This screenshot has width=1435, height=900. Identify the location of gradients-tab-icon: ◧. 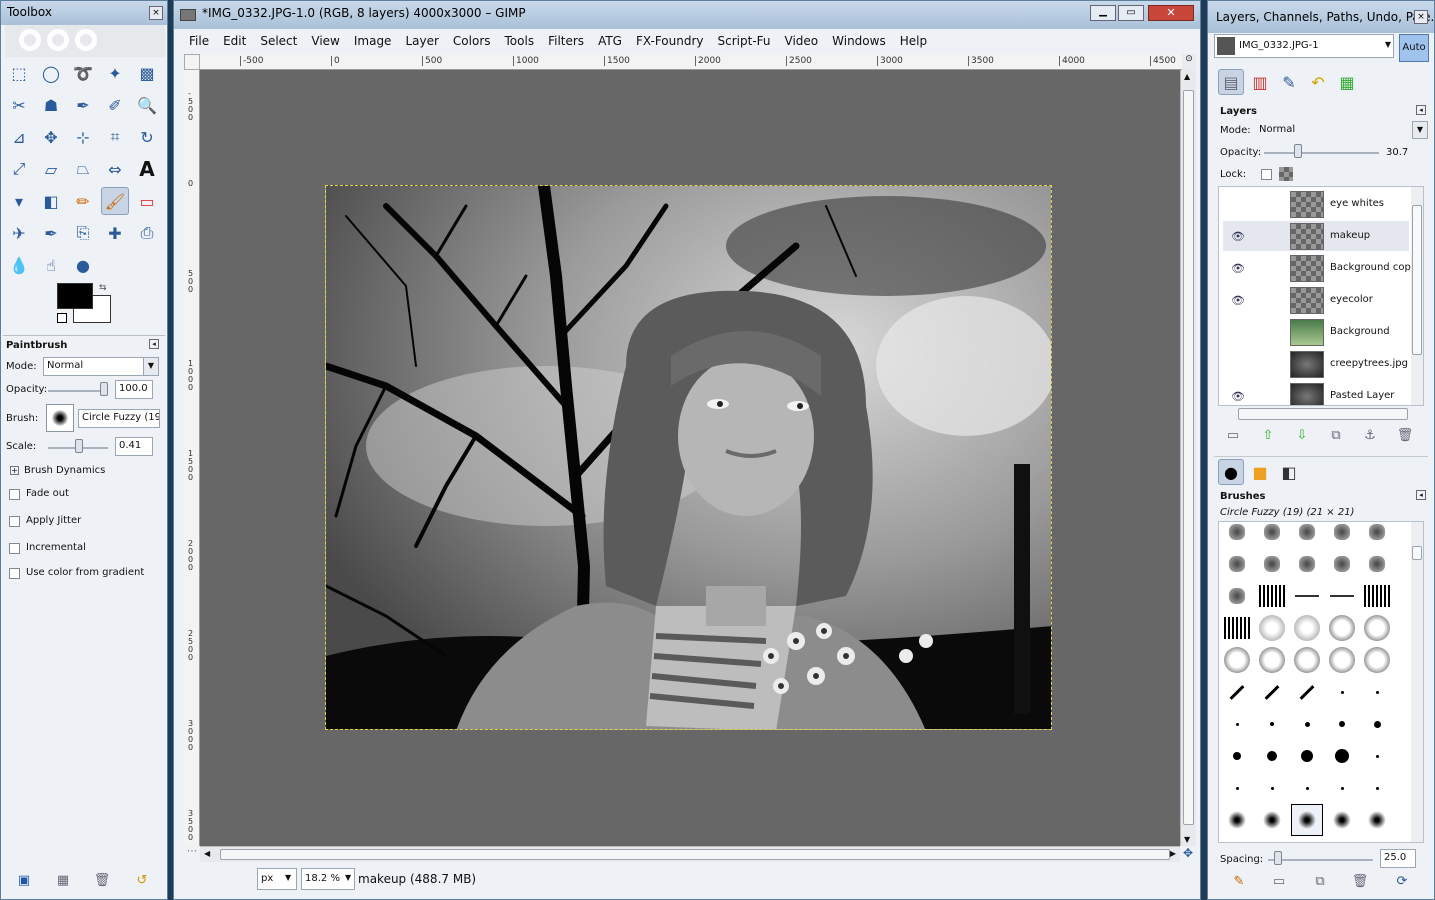
(1289, 472).